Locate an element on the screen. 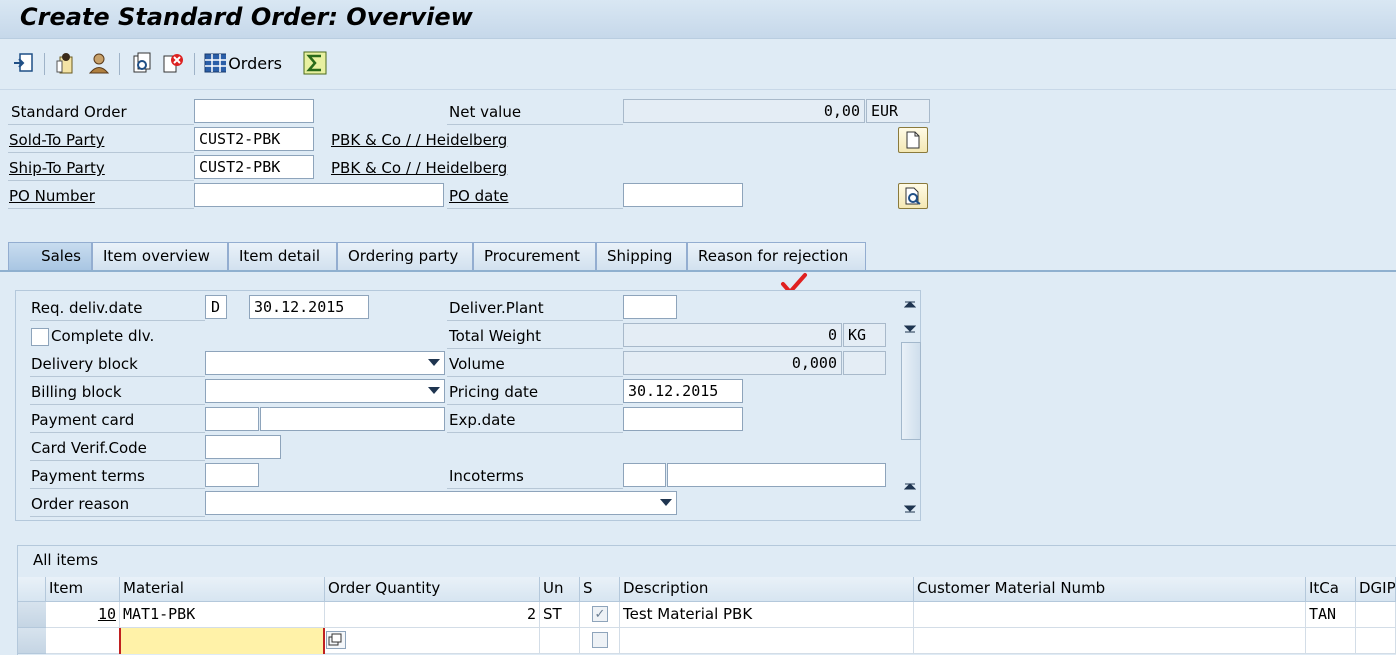 This screenshot has height=655, width=1396. tab-shipping: Shipping is located at coordinates (641, 256).